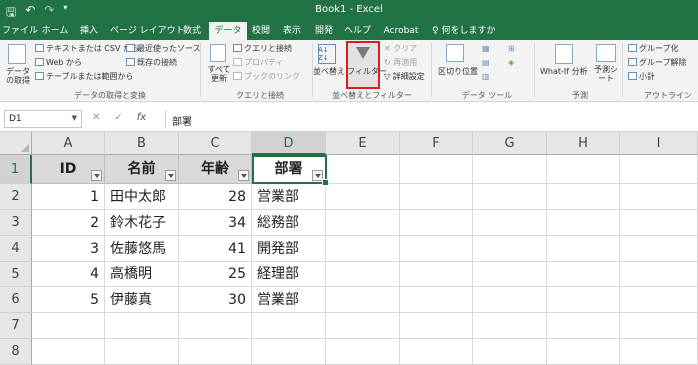 Image resolution: width=698 pixels, height=365 pixels. What do you see at coordinates (641, 77) in the screenshot?
I see `subtotal-button: 小計` at bounding box center [641, 77].